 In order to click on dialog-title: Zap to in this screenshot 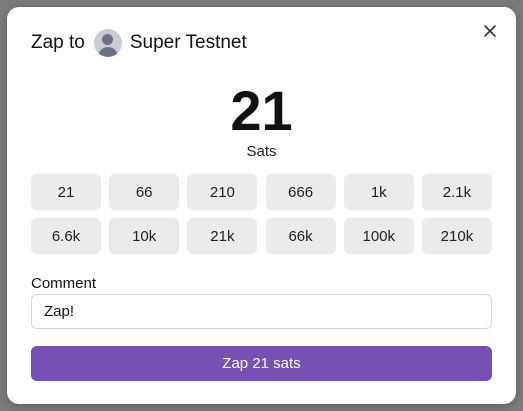, I will do `click(58, 42)`.